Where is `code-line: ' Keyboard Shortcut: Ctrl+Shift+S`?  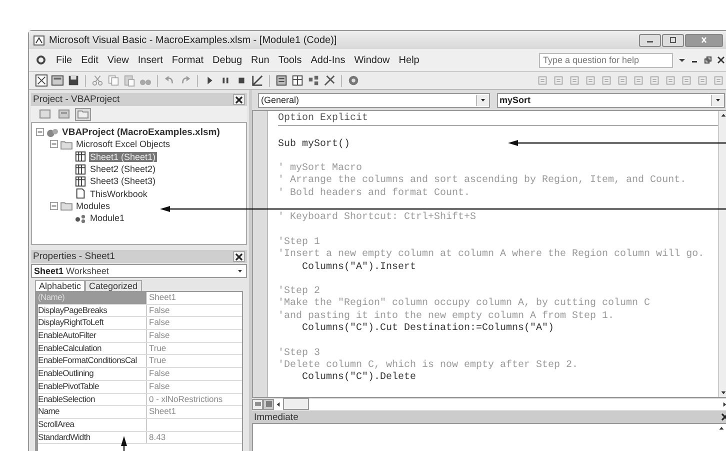 code-line: ' Keyboard Shortcut: Ctrl+Shift+S is located at coordinates (377, 218).